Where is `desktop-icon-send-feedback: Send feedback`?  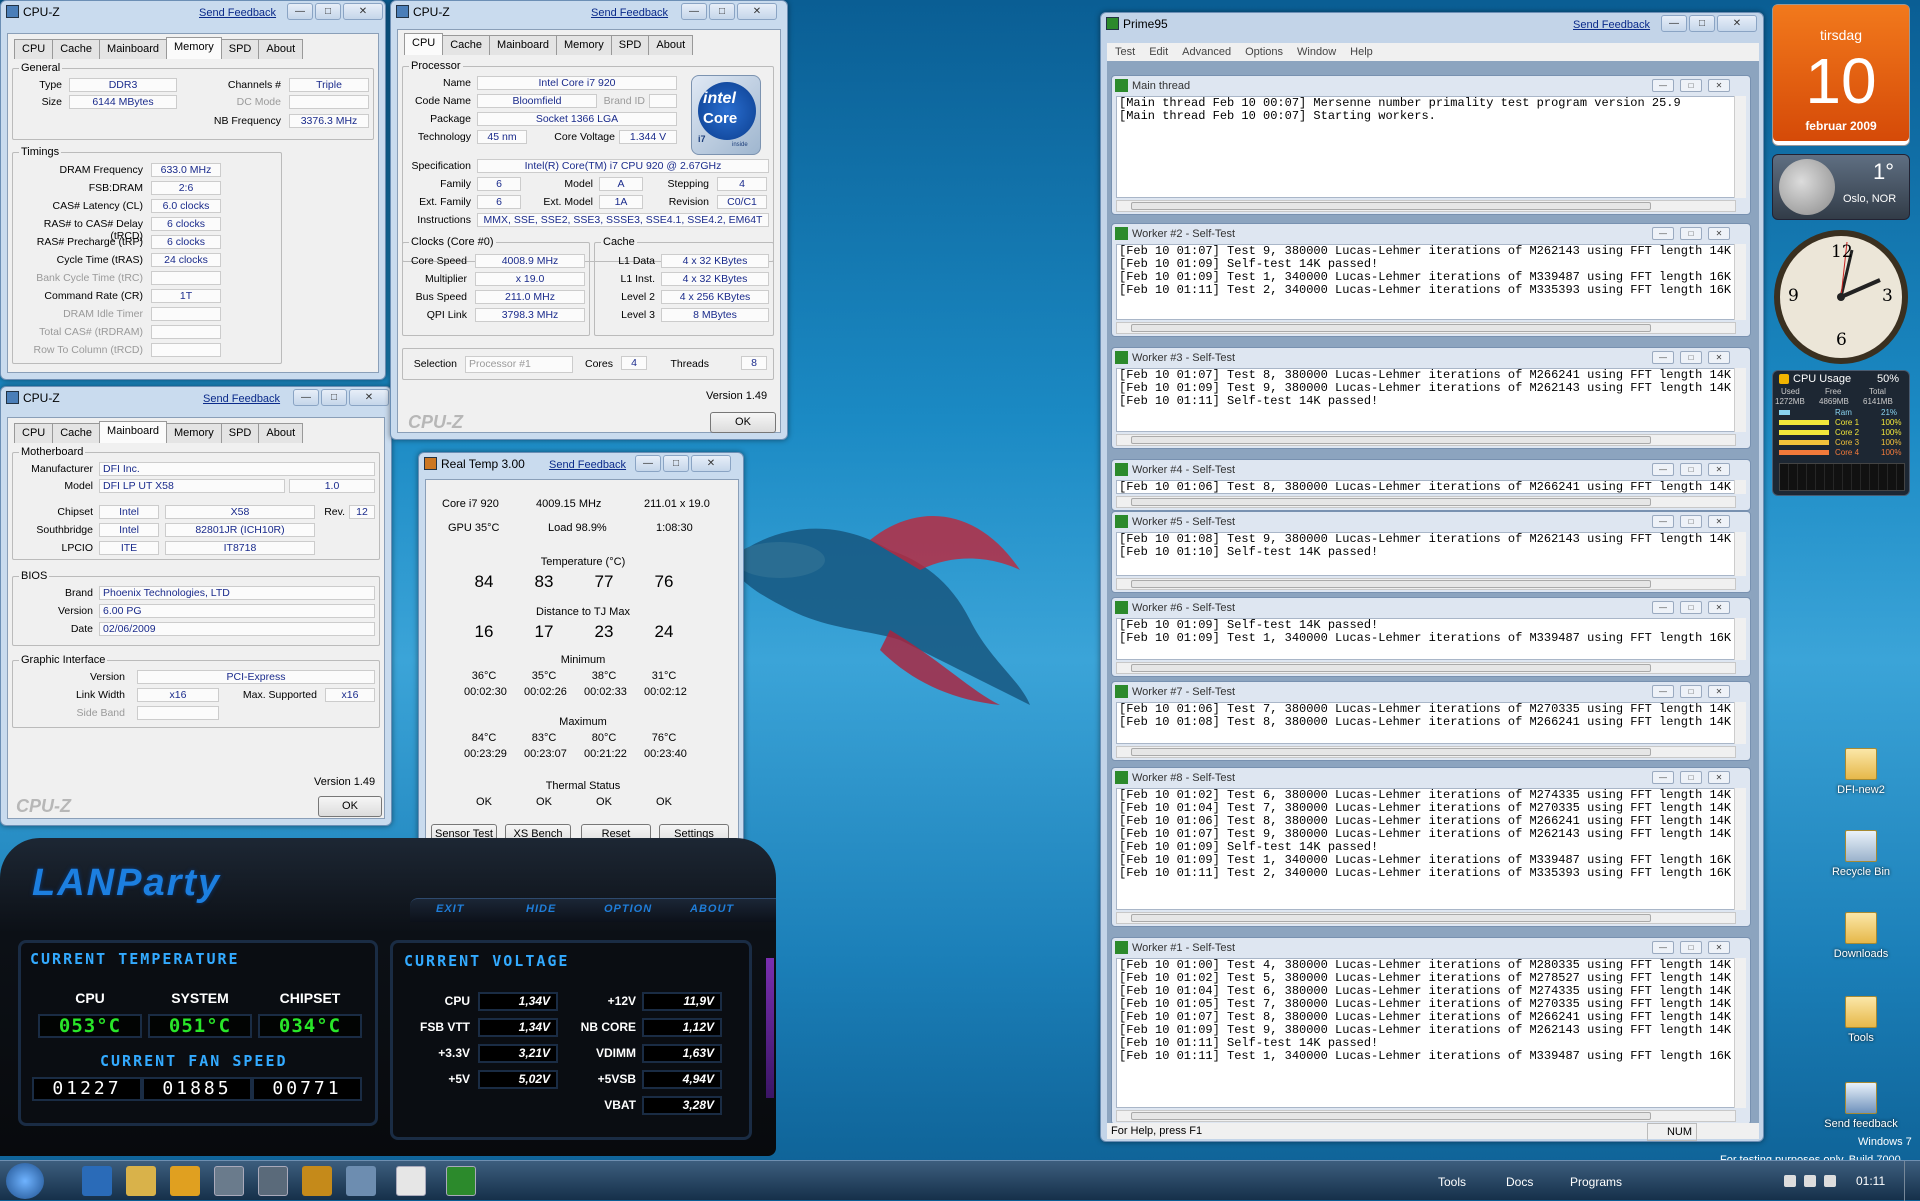
desktop-icon-send-feedback: Send feedback is located at coordinates (1861, 1106).